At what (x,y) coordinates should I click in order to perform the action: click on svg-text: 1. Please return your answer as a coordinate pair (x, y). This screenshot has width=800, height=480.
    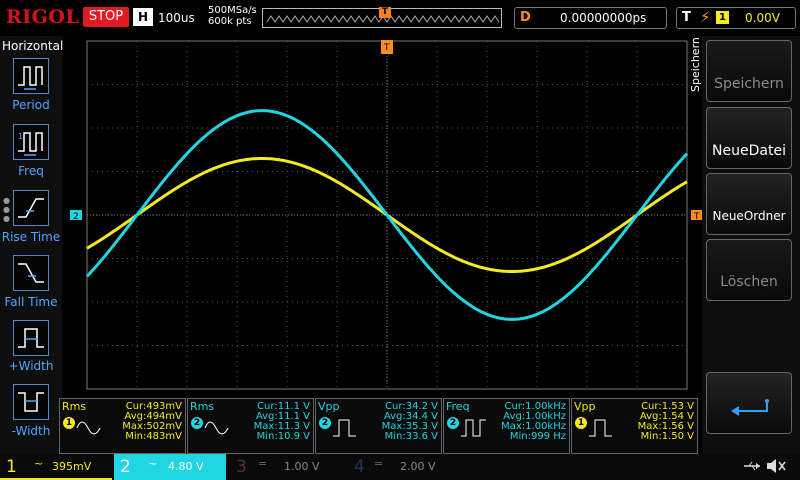
    Looking at the image, I should click on (20, 136).